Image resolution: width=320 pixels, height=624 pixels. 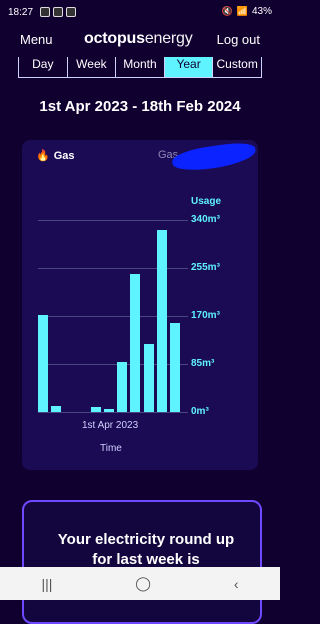 What do you see at coordinates (175, 367) in the screenshot?
I see `chart-bar-feb` at bounding box center [175, 367].